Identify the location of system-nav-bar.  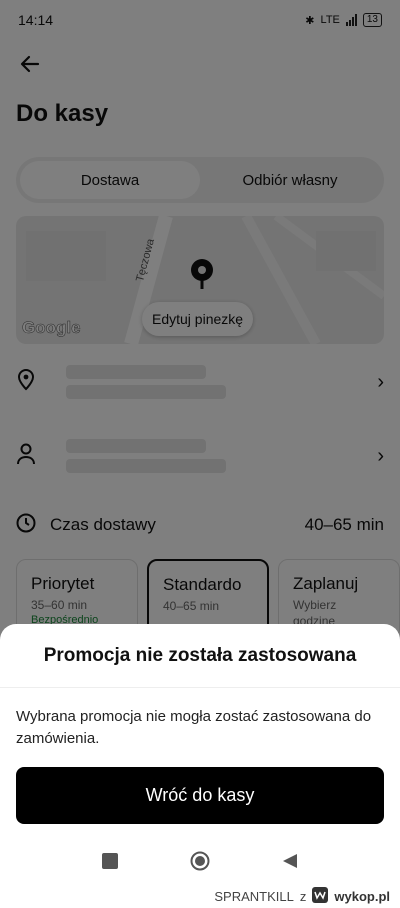
(200, 863).